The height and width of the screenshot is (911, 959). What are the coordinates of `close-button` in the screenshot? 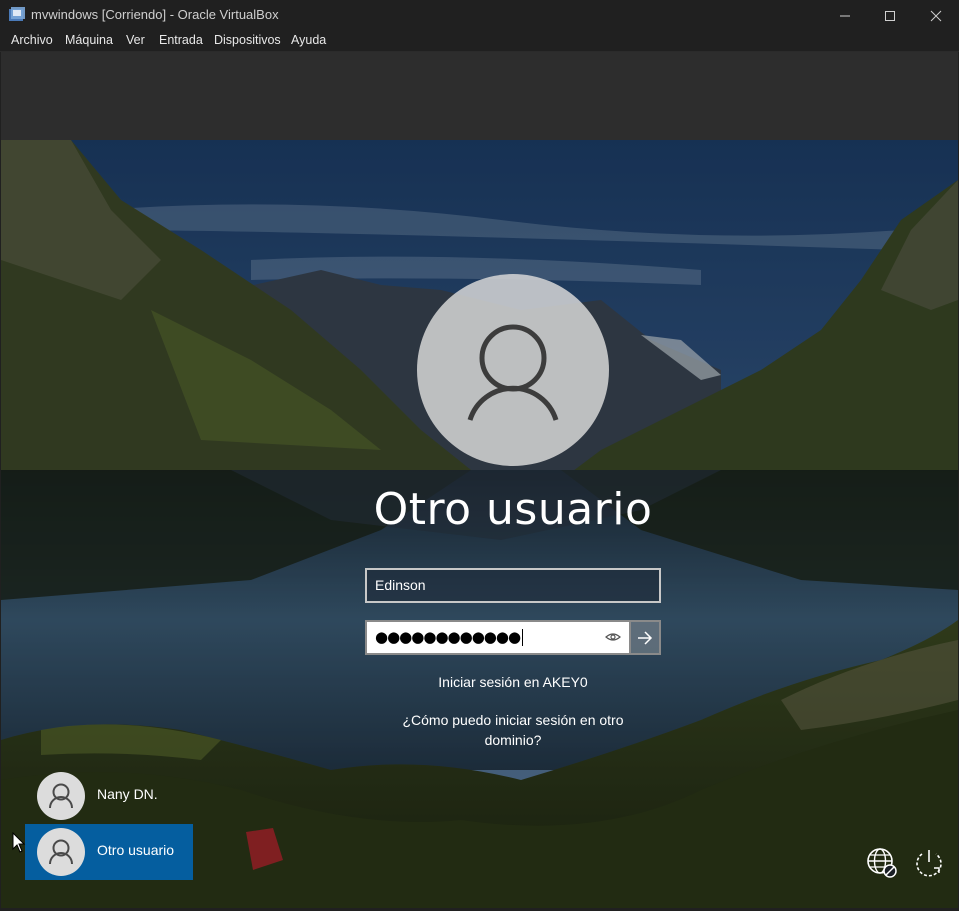 It's located at (936, 15).